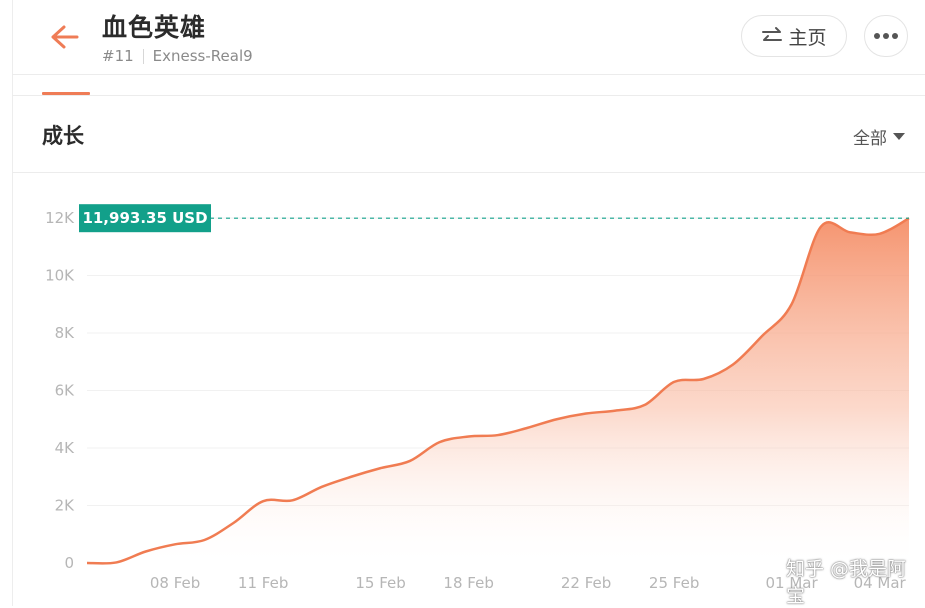 The image size is (925, 608). I want to click on x-tick-label: 11 Feb, so click(263, 583).